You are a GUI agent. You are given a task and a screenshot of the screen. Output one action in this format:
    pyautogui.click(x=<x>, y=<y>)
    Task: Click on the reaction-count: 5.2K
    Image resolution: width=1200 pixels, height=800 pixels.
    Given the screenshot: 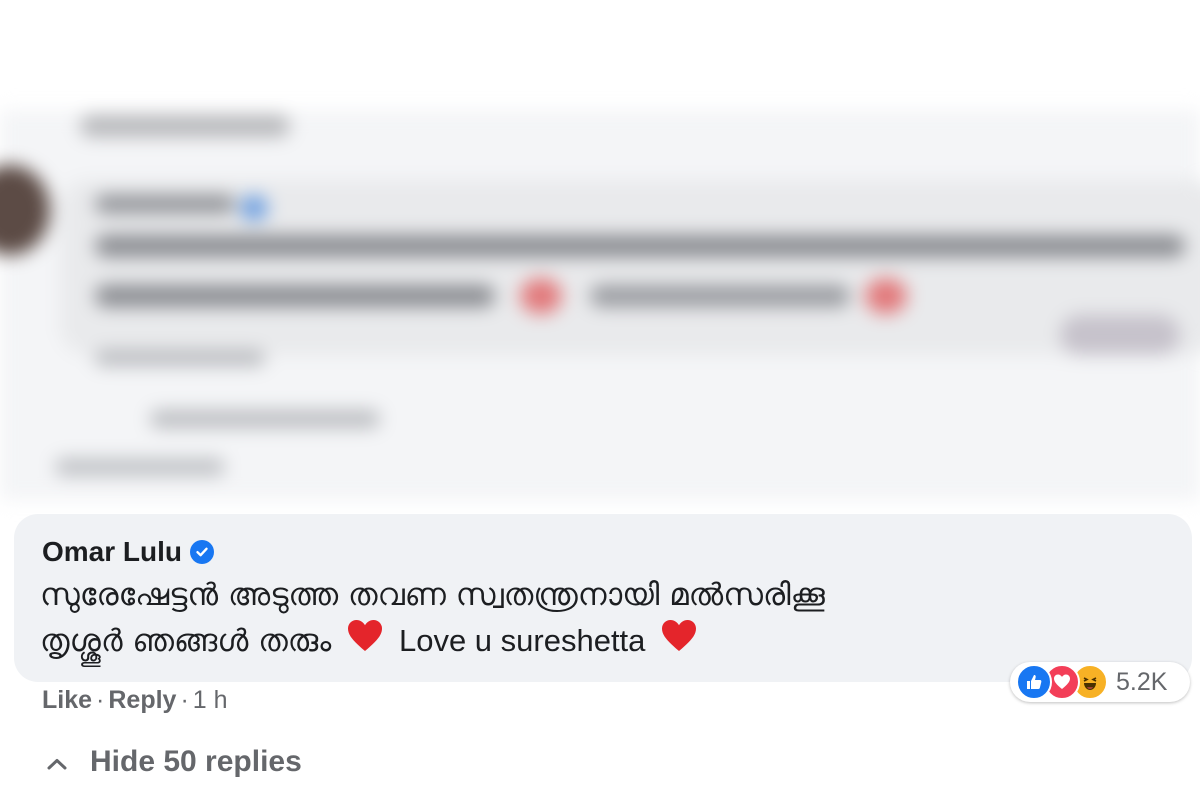 What is the action you would take?
    pyautogui.click(x=1142, y=681)
    